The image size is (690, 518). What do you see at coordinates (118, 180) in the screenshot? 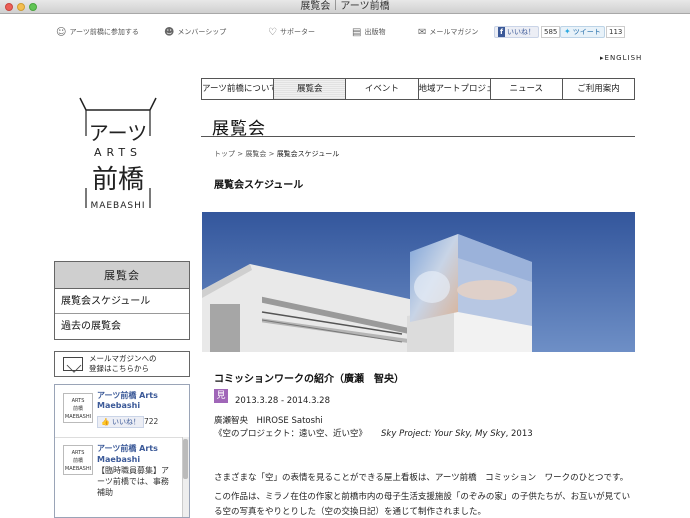
I see `logo-line3: 前橋` at bounding box center [118, 180].